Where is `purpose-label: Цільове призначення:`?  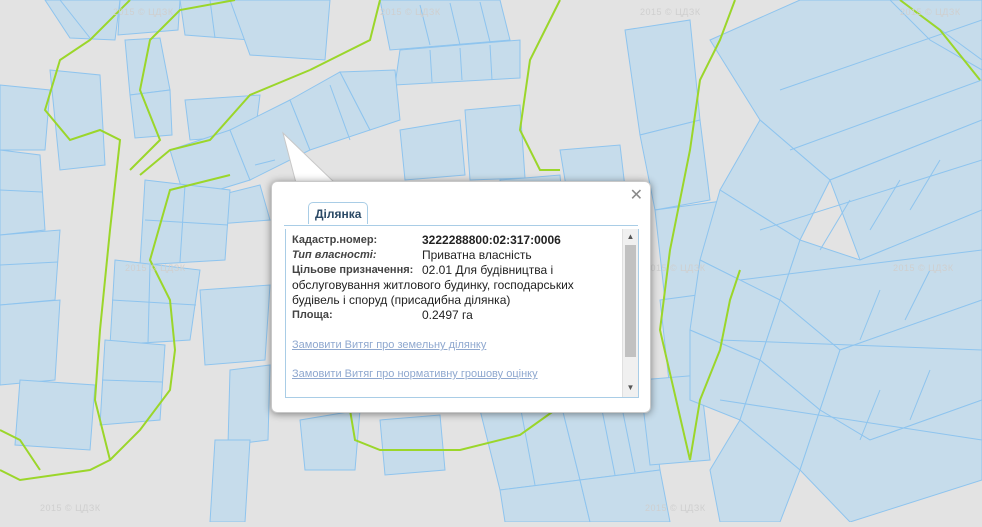
purpose-label: Цільове призначення: is located at coordinates (353, 270).